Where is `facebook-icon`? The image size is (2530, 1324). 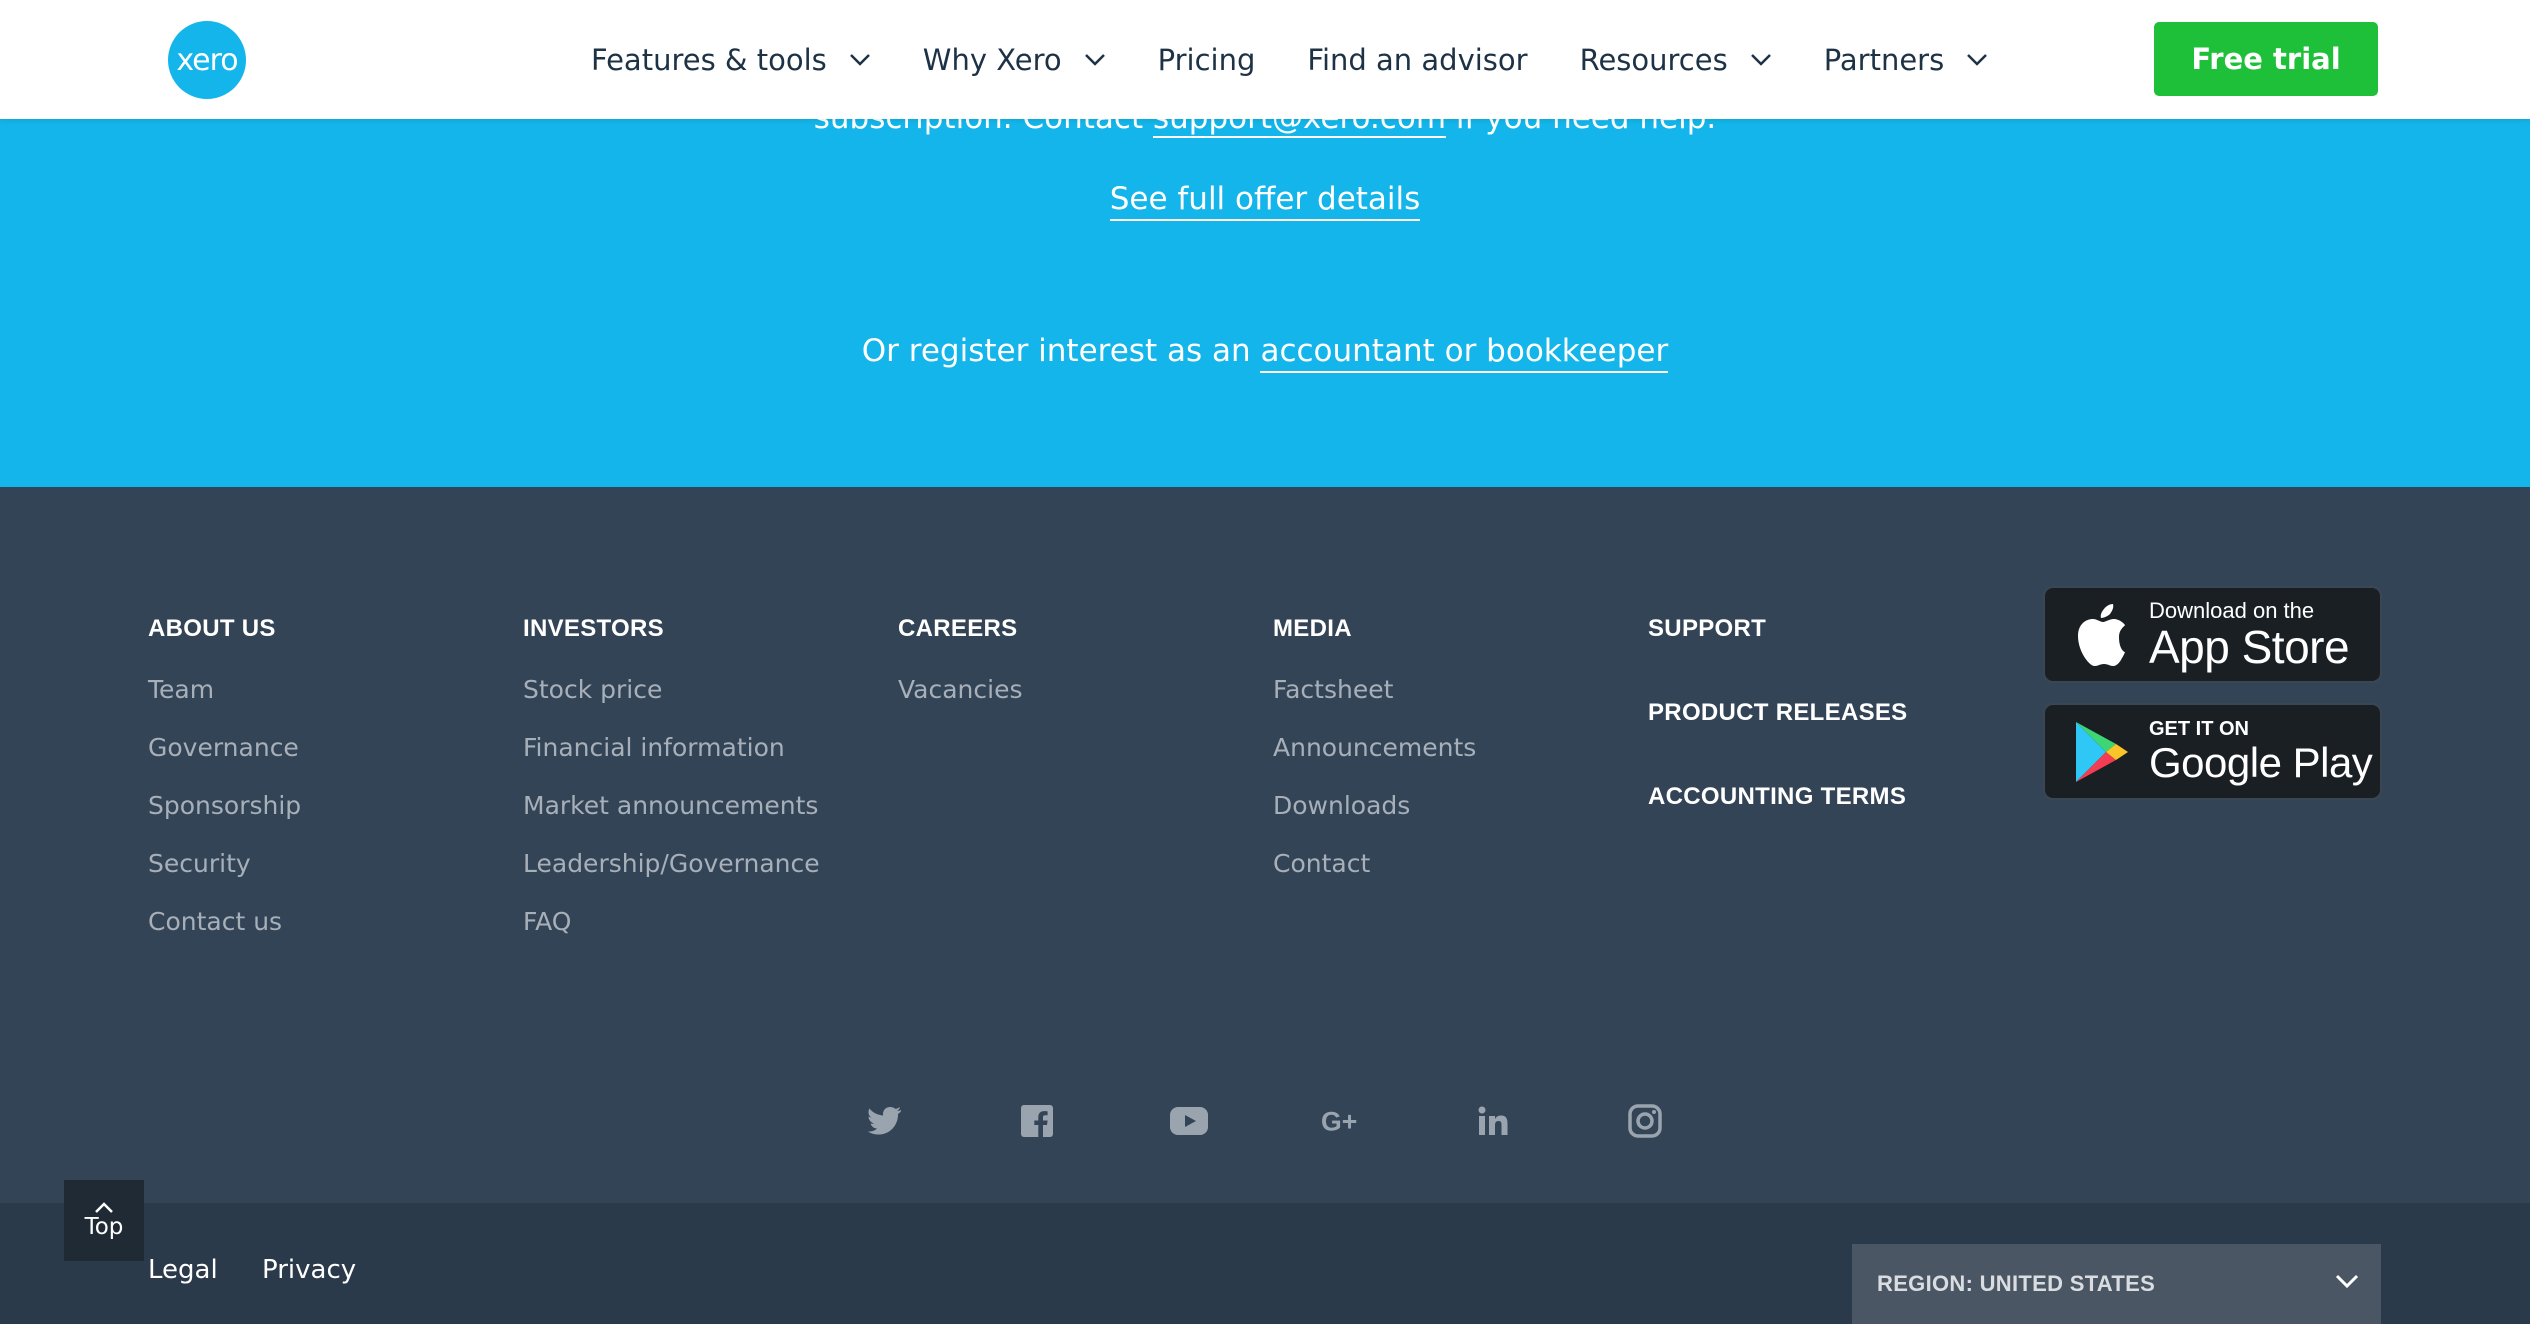
facebook-icon is located at coordinates (1037, 1121).